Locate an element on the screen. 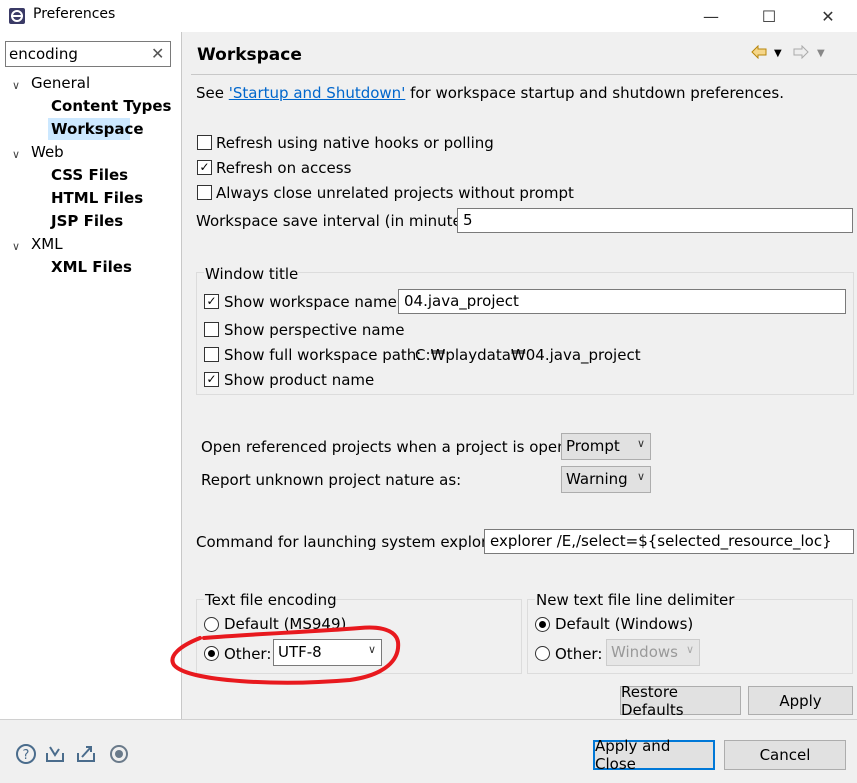 The width and height of the screenshot is (857, 783). help-icon: ? is located at coordinates (26, 754).